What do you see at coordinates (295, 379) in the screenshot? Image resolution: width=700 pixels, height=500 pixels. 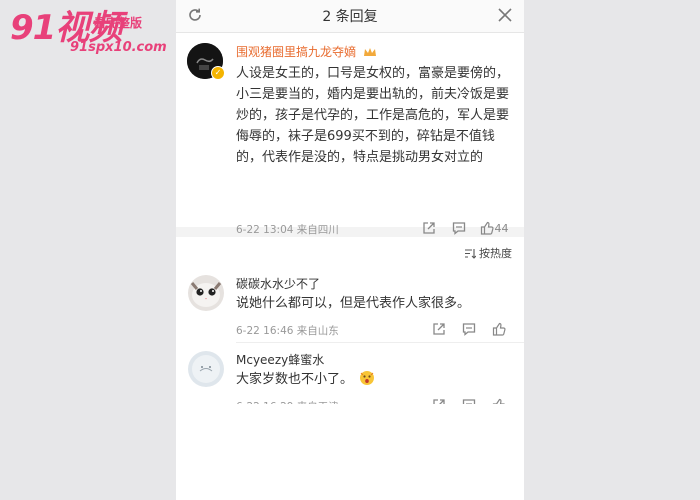 I see `reply-text-content: 大家岁数也不小了。` at bounding box center [295, 379].